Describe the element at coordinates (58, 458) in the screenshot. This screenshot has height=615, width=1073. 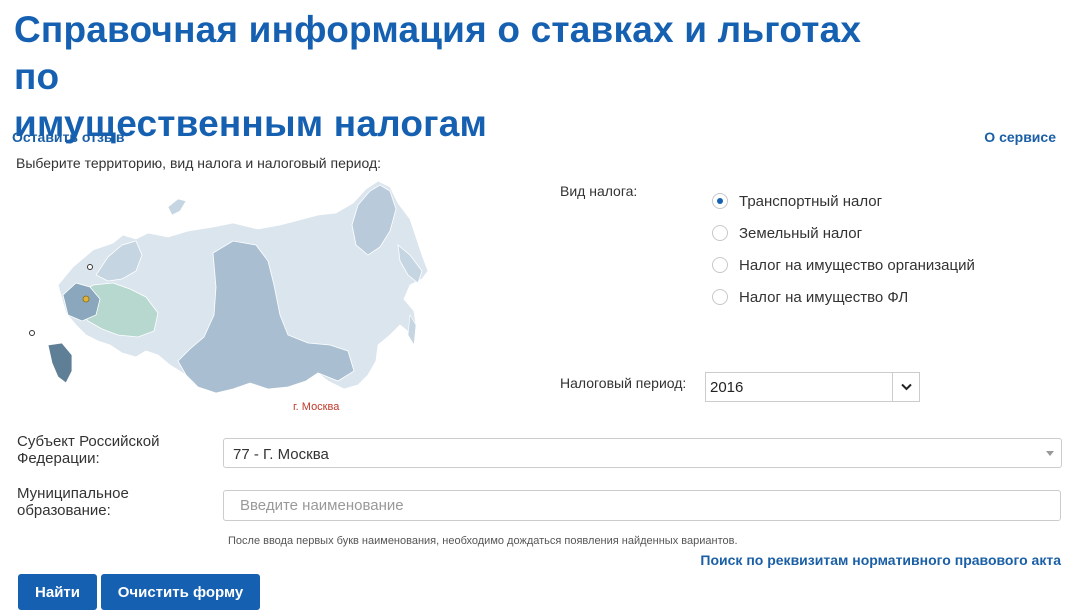
I see `subject-label-line-2: Федерации:` at that location.